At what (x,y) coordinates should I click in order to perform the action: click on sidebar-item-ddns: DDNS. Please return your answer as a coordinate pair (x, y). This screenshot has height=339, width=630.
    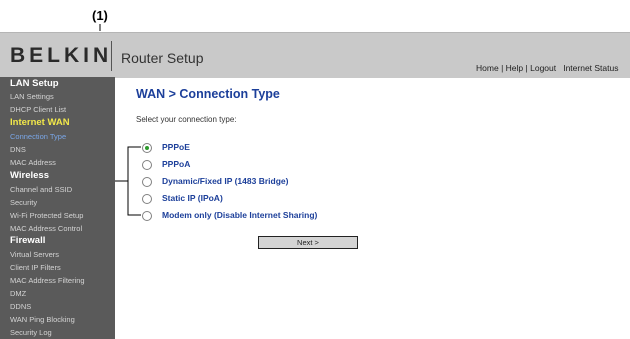
    Looking at the image, I should click on (20, 306).